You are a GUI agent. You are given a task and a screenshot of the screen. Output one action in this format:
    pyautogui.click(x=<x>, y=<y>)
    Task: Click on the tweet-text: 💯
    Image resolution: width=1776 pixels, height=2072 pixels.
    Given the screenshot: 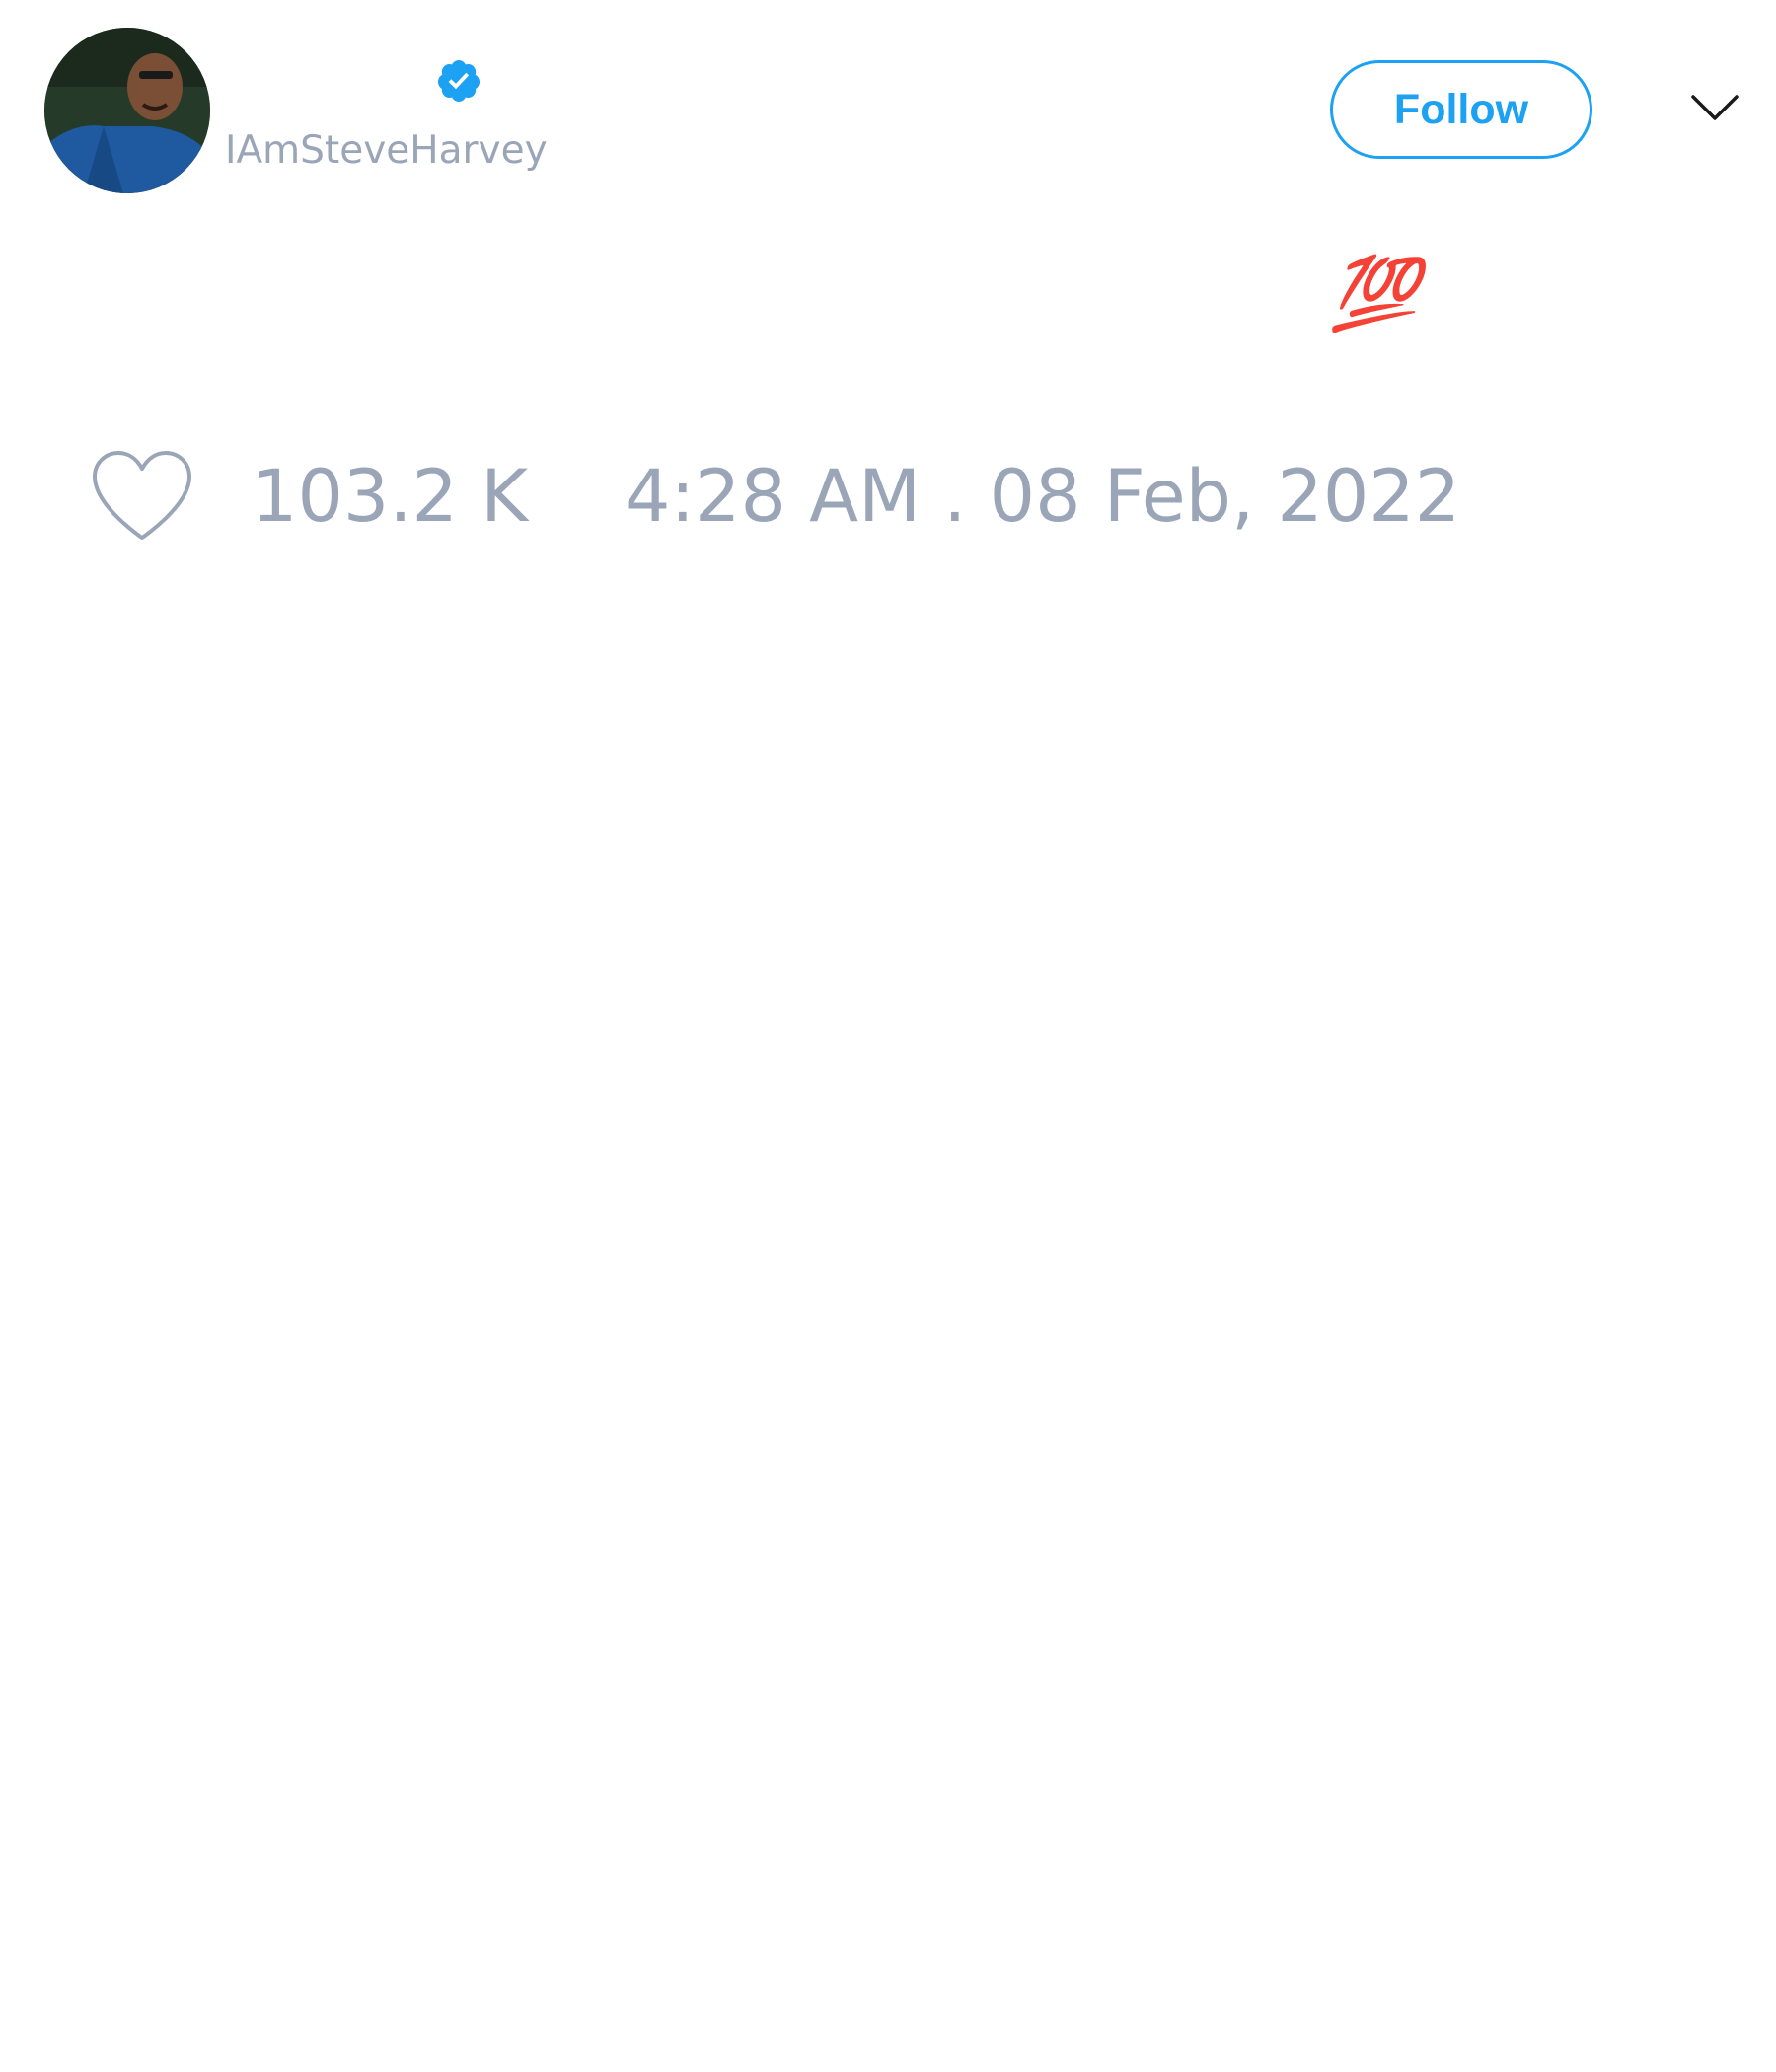 What is the action you would take?
    pyautogui.click(x=1374, y=292)
    